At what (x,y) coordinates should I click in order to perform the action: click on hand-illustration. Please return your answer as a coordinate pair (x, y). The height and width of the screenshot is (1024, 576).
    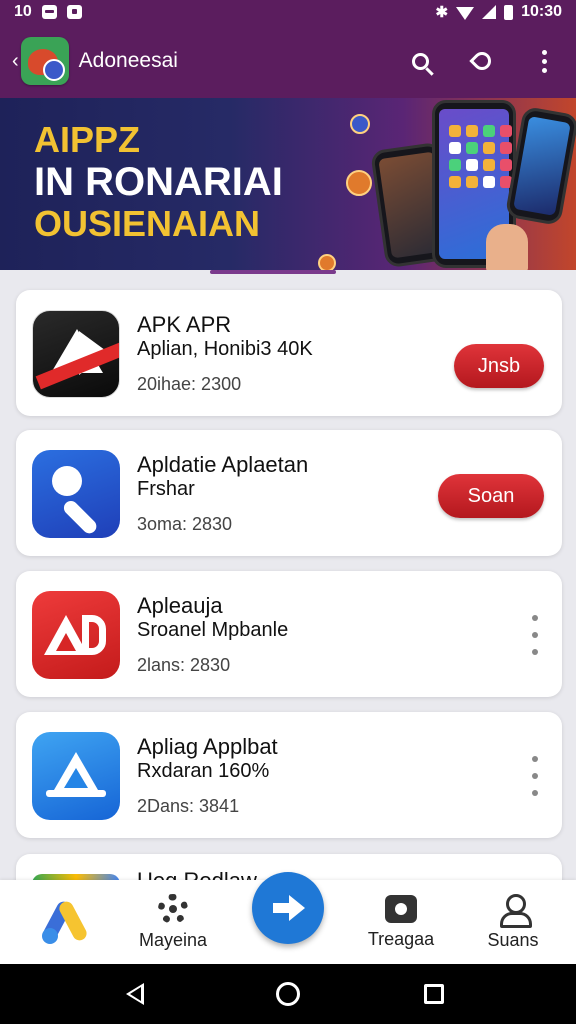
    Looking at the image, I should click on (507, 247).